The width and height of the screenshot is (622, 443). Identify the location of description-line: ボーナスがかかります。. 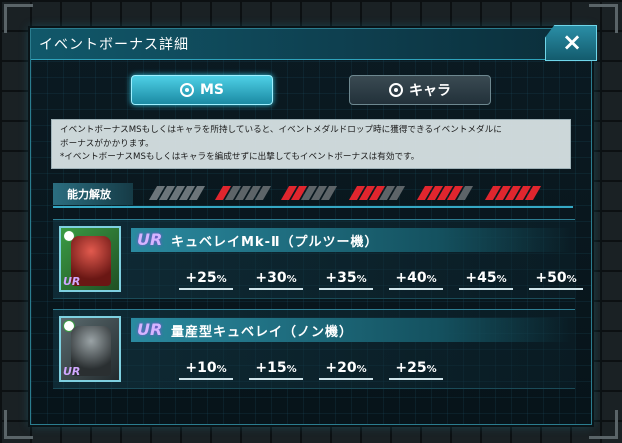
(107, 143).